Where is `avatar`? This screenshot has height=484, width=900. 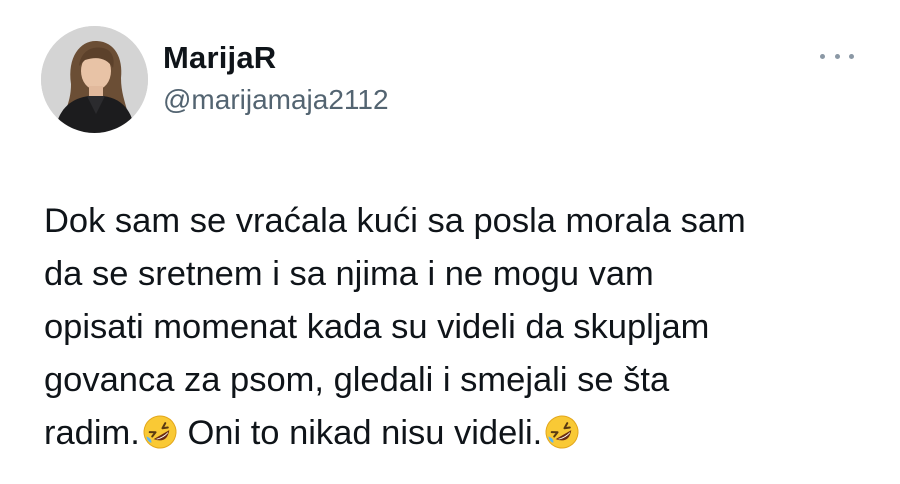 avatar is located at coordinates (94, 79).